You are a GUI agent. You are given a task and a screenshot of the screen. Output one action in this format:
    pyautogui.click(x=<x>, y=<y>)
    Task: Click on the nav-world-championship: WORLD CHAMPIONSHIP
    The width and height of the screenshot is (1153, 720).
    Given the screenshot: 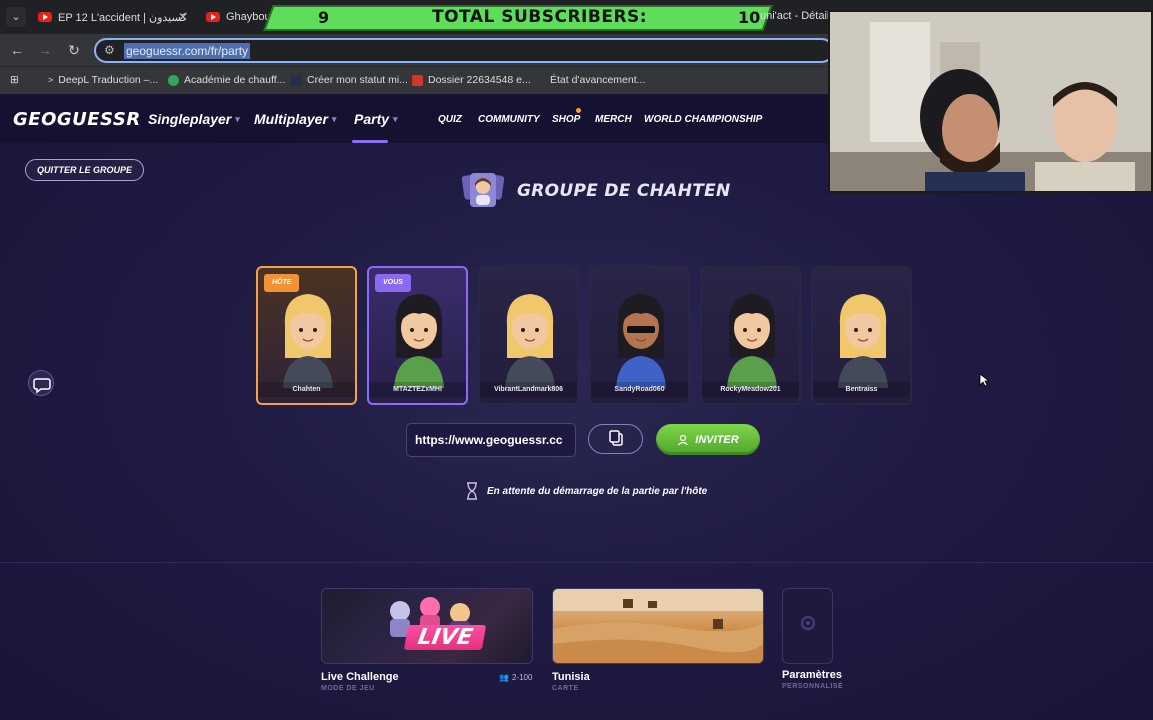 What is the action you would take?
    pyautogui.click(x=703, y=119)
    